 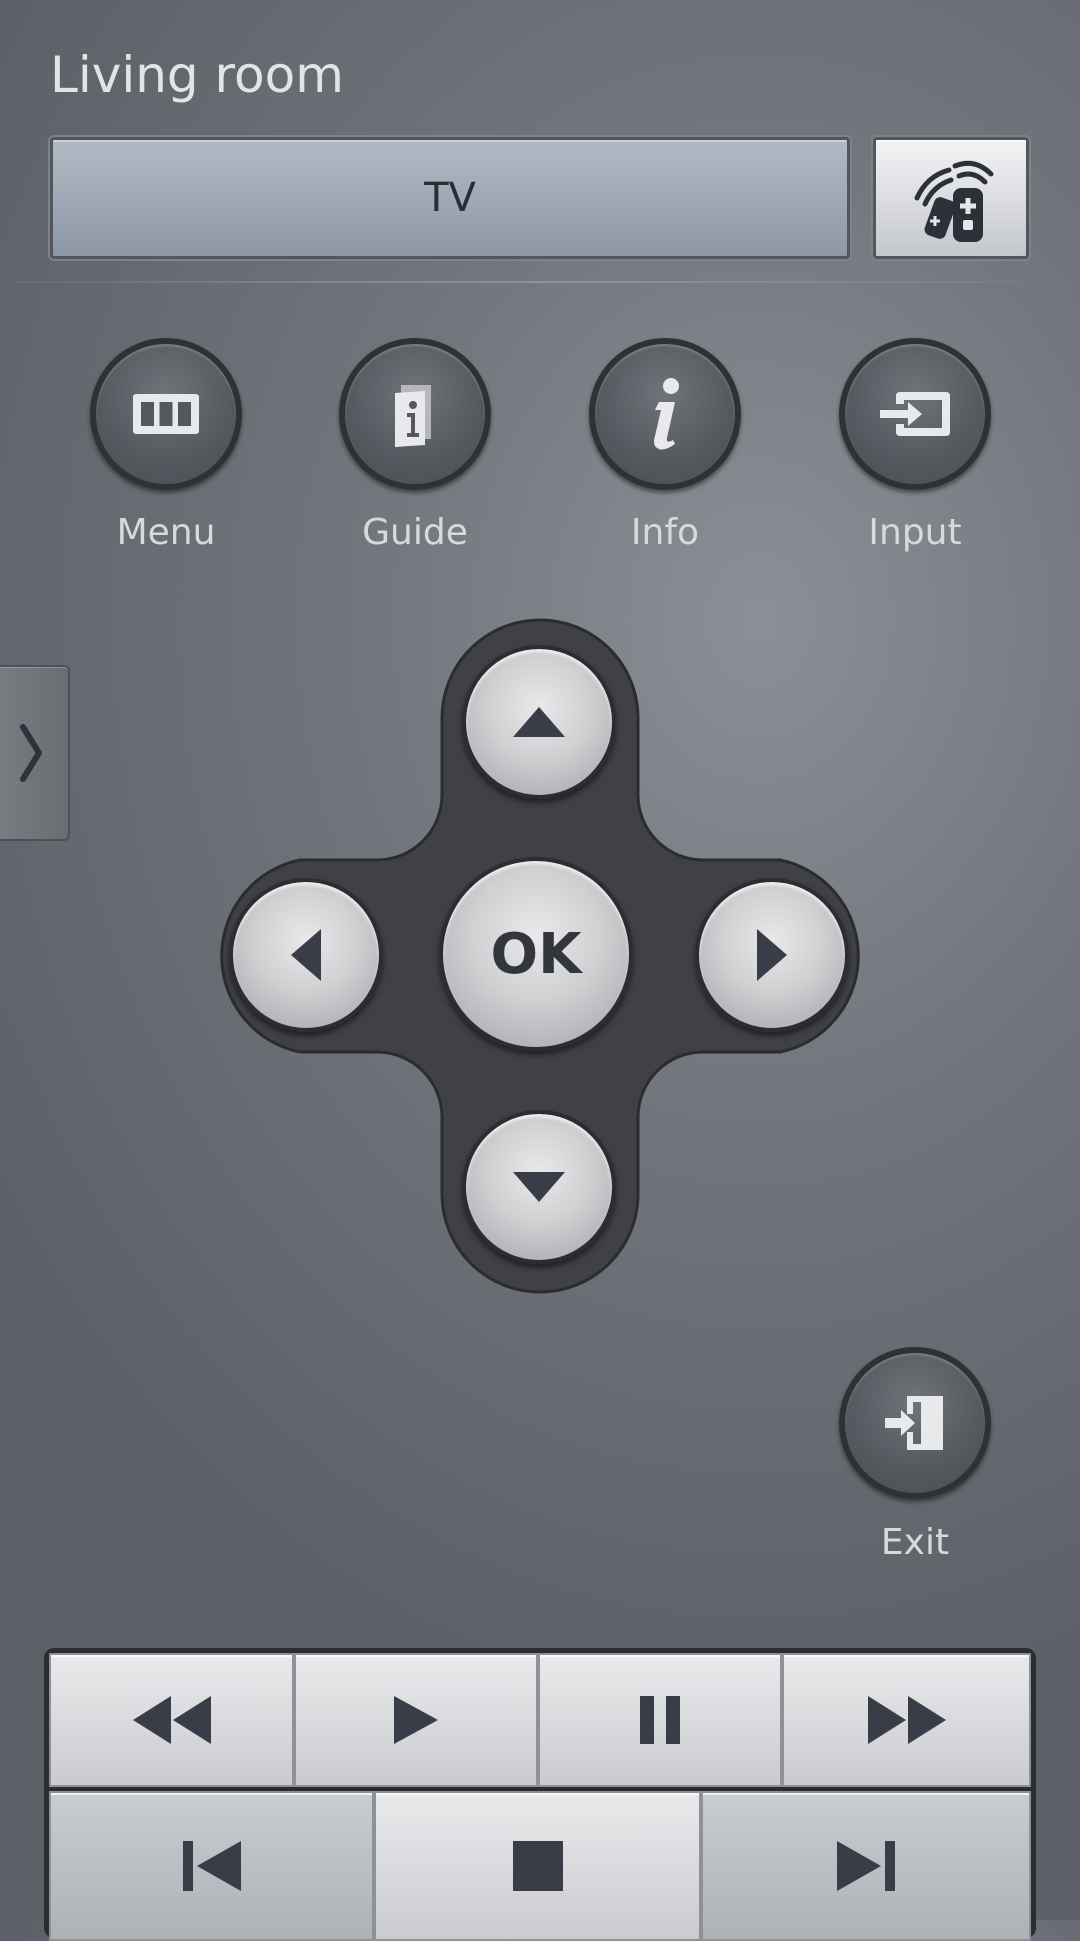 I want to click on arrow-up-icon, so click(x=539, y=722).